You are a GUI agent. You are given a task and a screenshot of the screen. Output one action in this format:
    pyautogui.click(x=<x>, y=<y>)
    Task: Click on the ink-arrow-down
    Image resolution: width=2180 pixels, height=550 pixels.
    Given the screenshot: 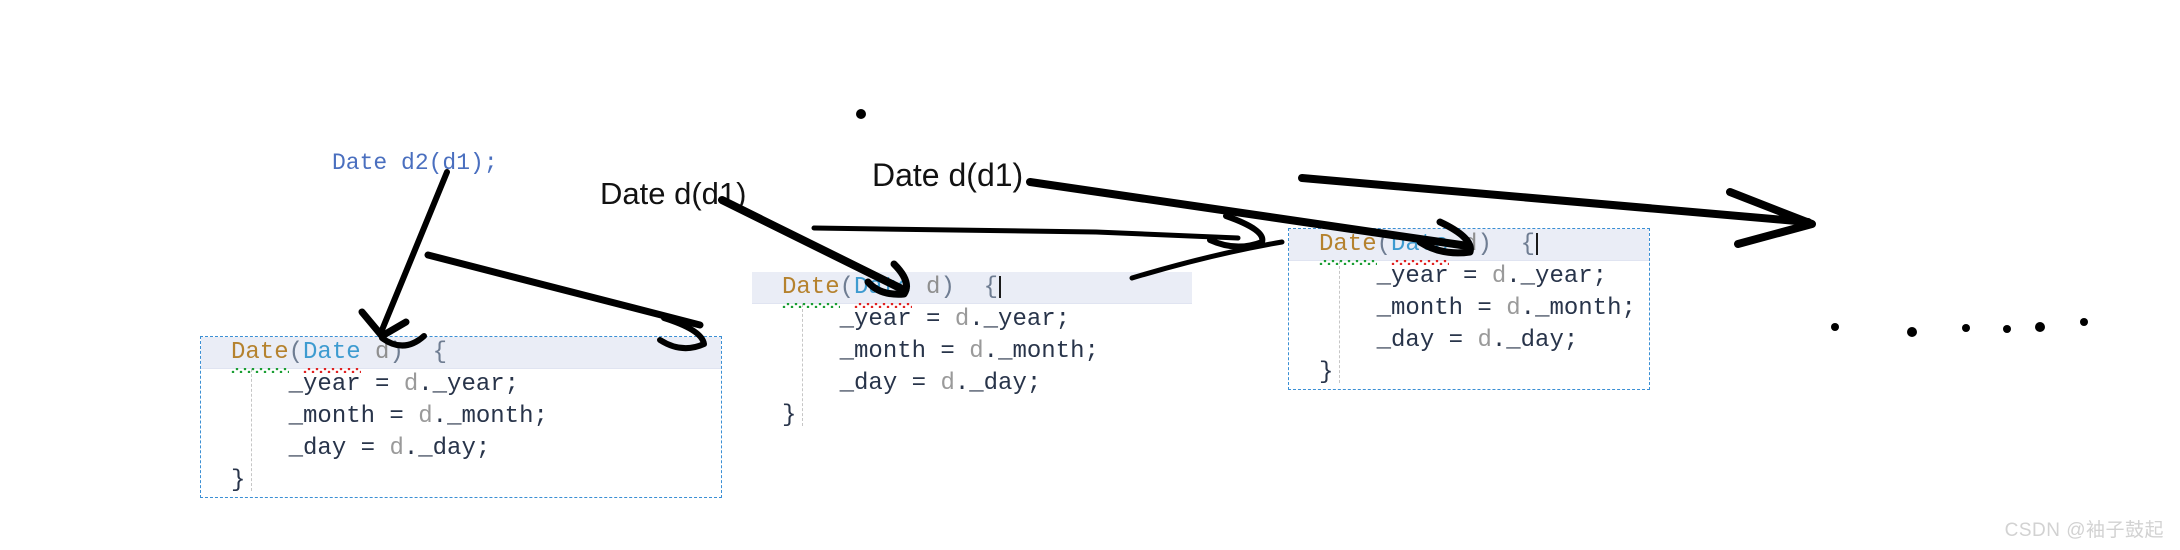 What is the action you would take?
    pyautogui.click(x=414, y=251)
    